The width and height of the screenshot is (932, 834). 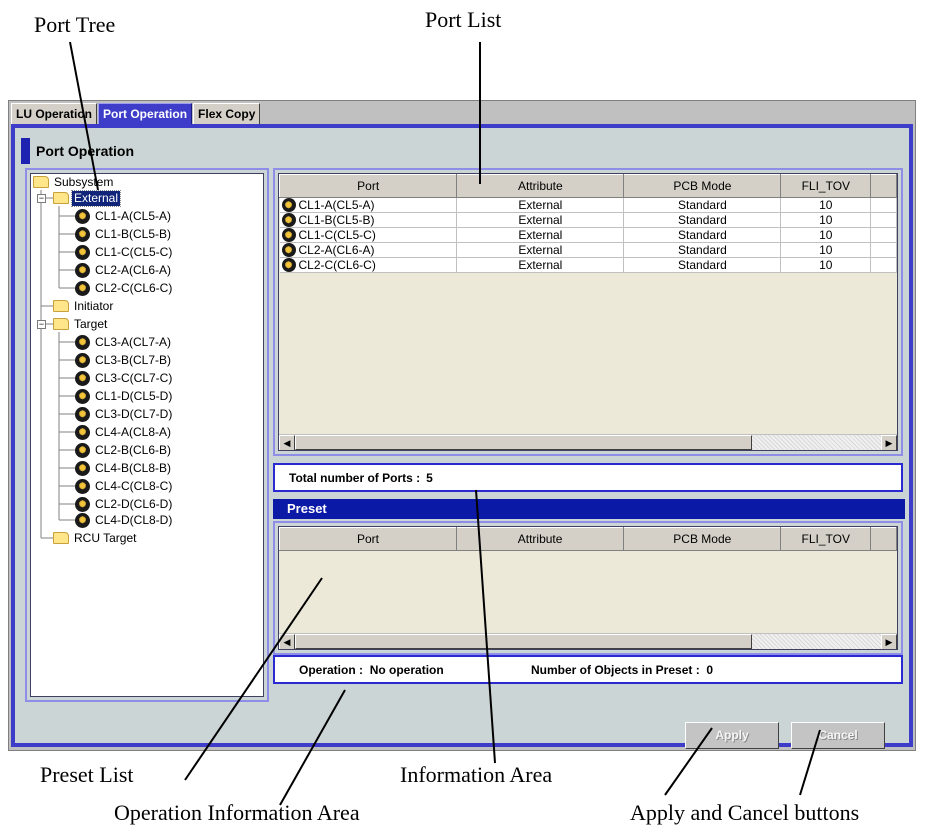 I want to click on table-row: ✺ CL2-C(CL6-C) External Standard 10, so click(x=588, y=265).